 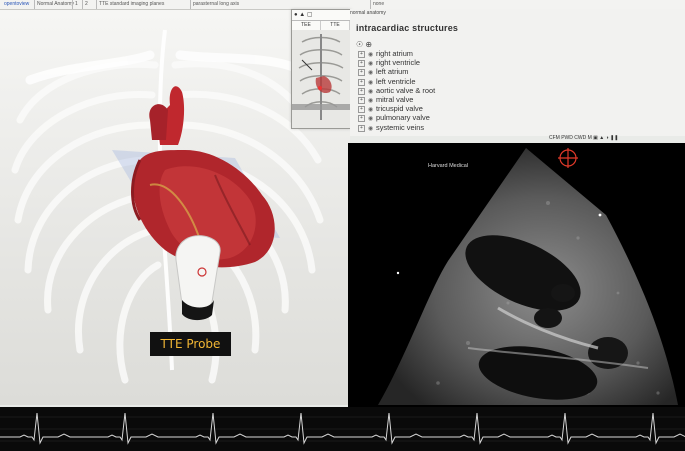 I want to click on breadcrumb-anatomy: Normal Anatomy, so click(x=54, y=4).